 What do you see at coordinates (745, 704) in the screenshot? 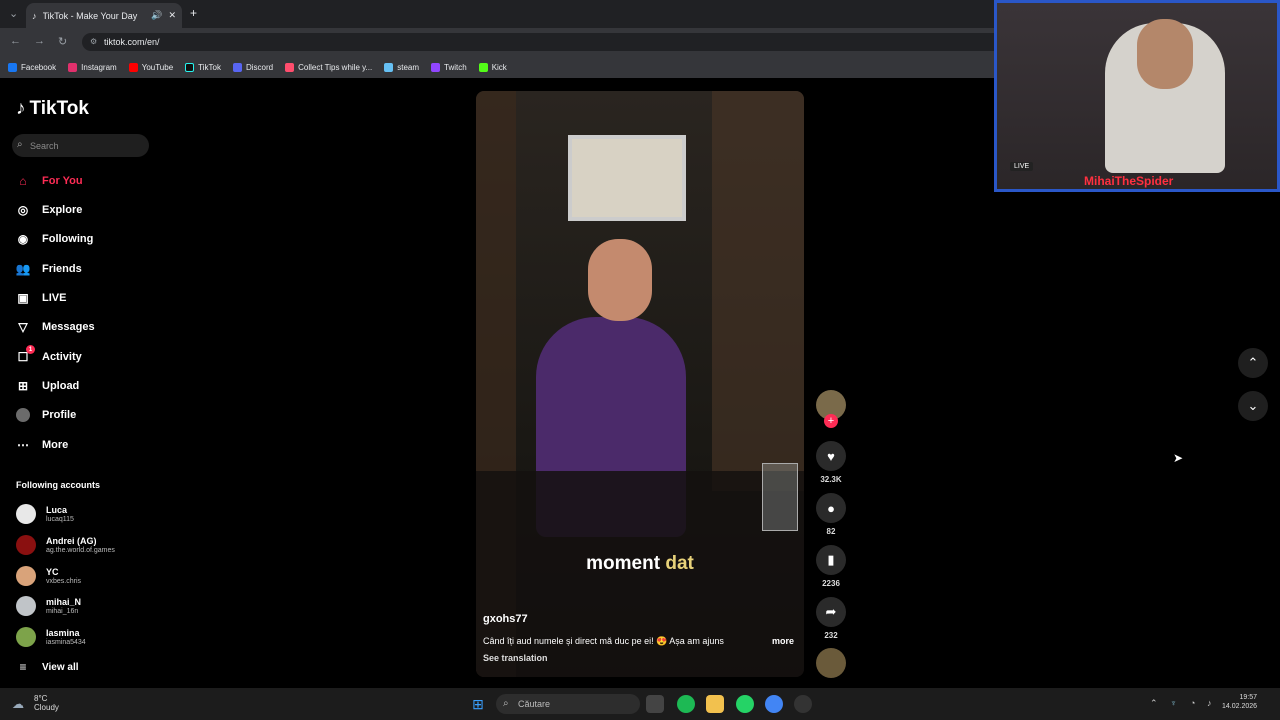
I see `whatsapp-icon` at bounding box center [745, 704].